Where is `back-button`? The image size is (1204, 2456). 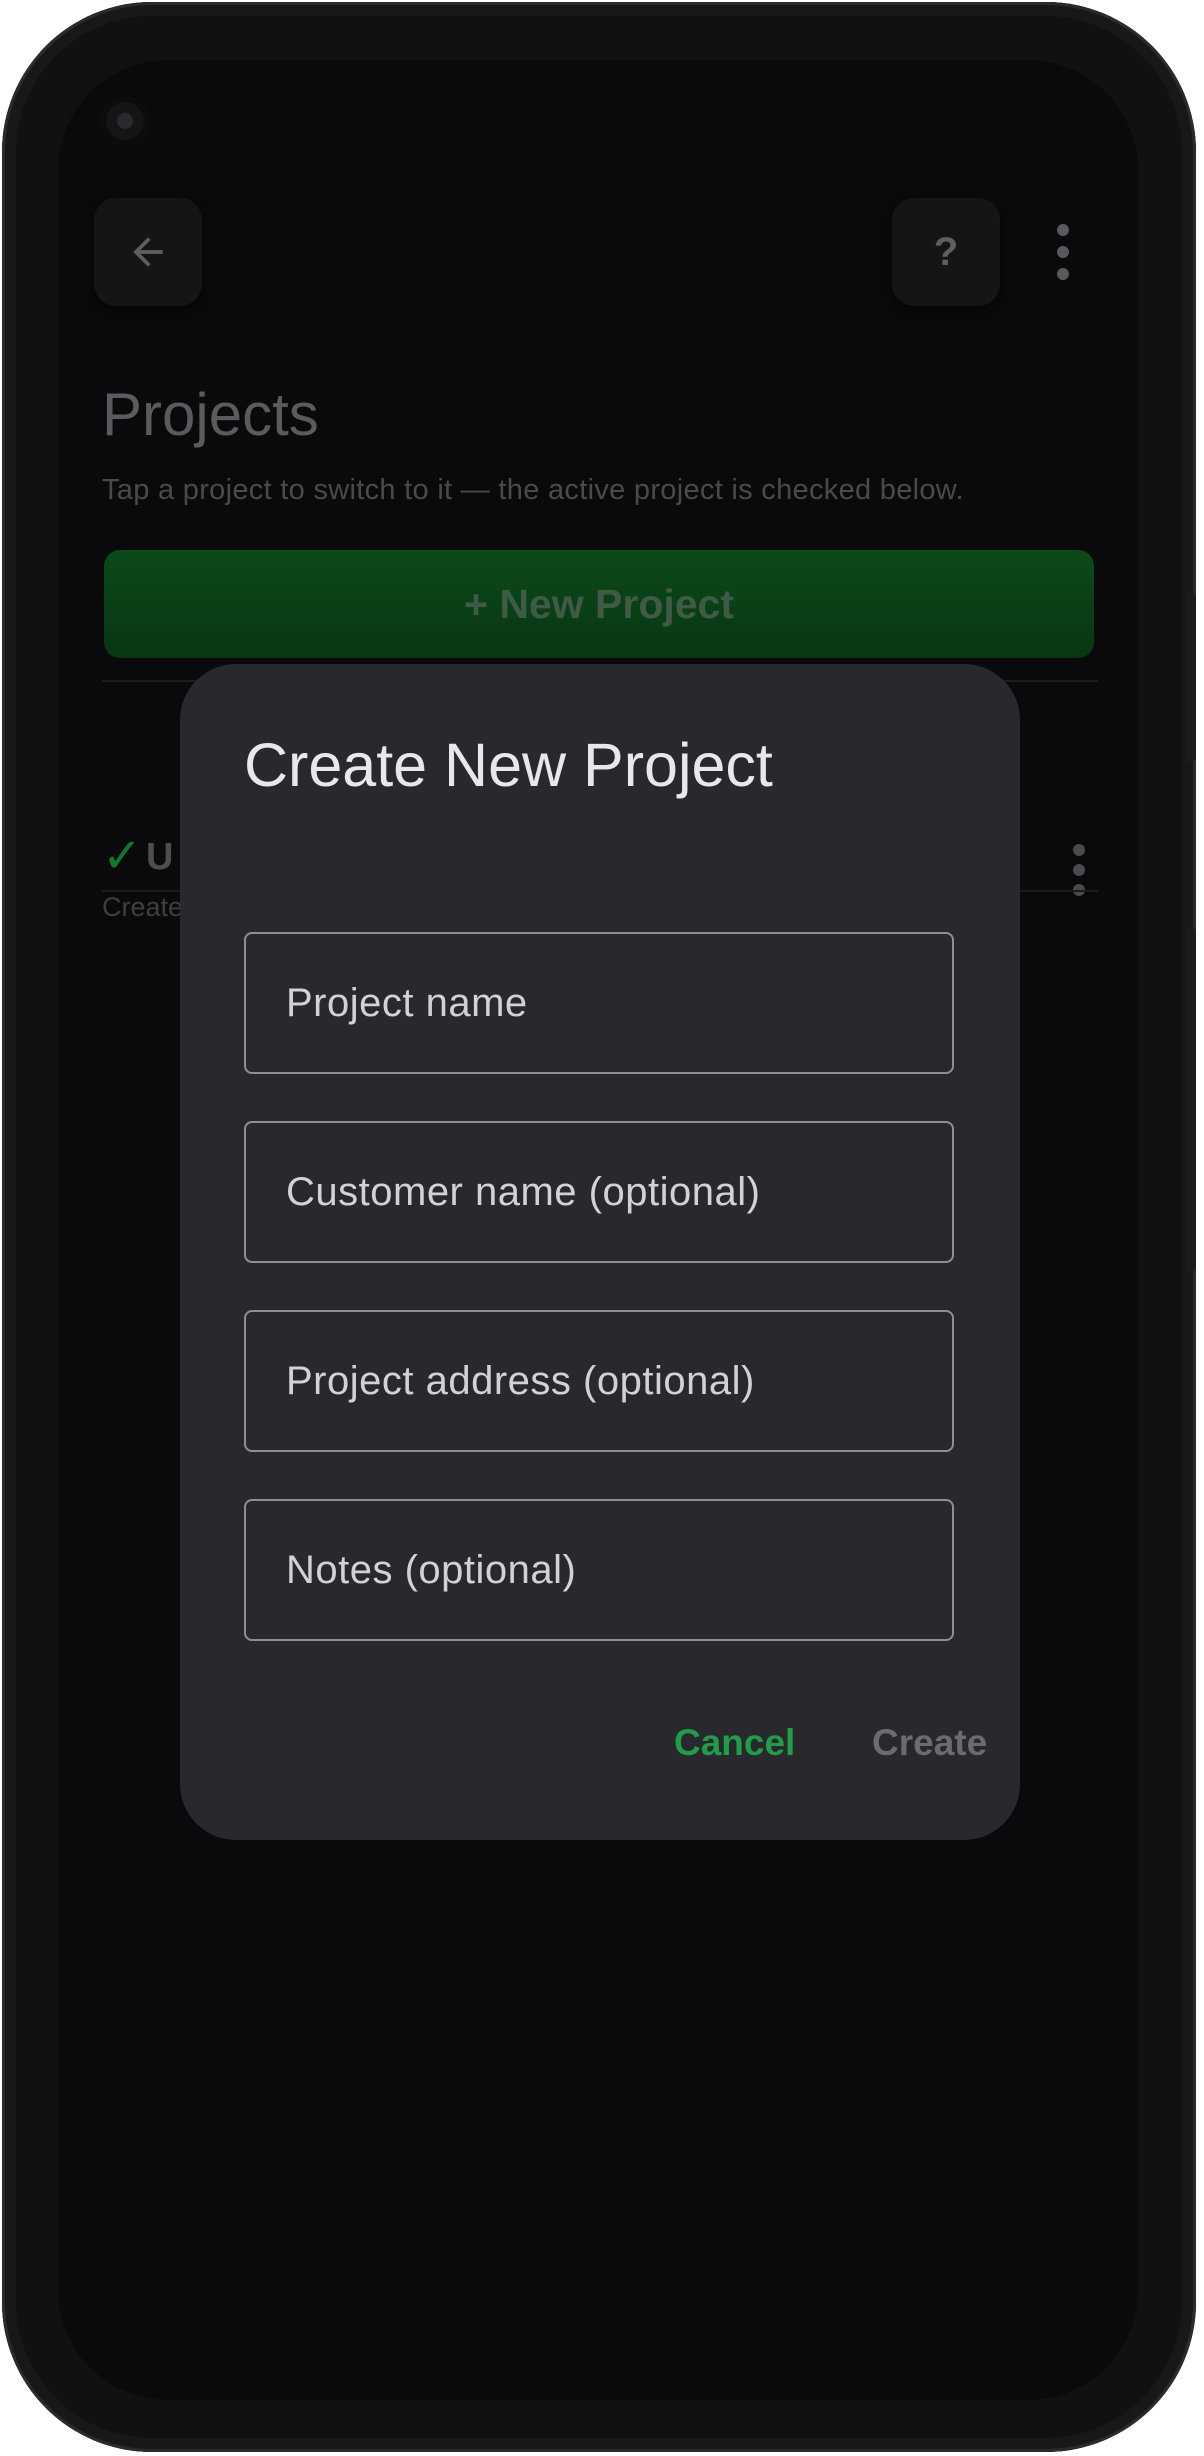 back-button is located at coordinates (148, 252).